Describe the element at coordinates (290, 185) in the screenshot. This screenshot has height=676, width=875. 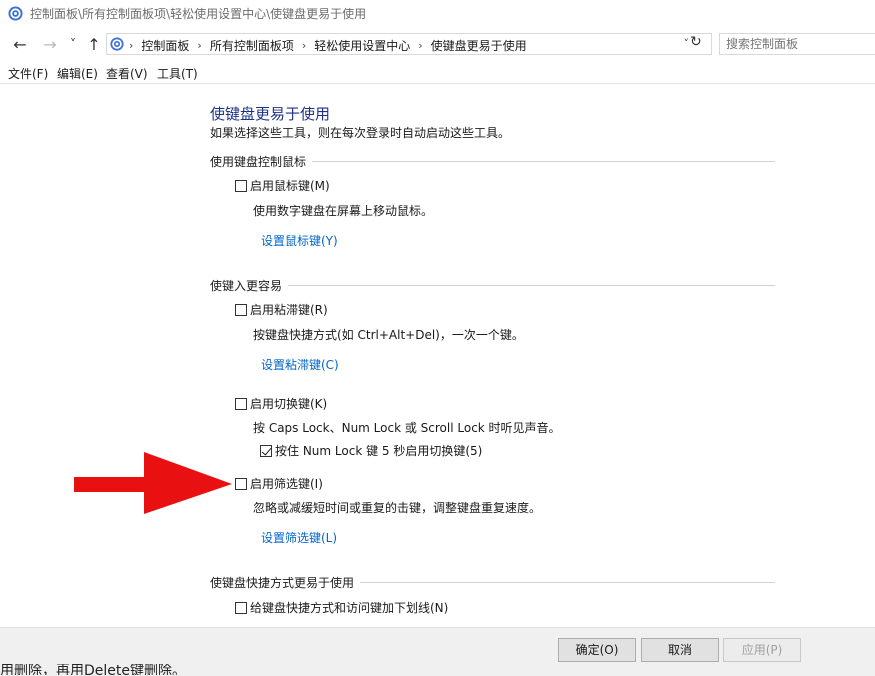
I see `mousekeys-label: 启用鼠标键(M)` at that location.